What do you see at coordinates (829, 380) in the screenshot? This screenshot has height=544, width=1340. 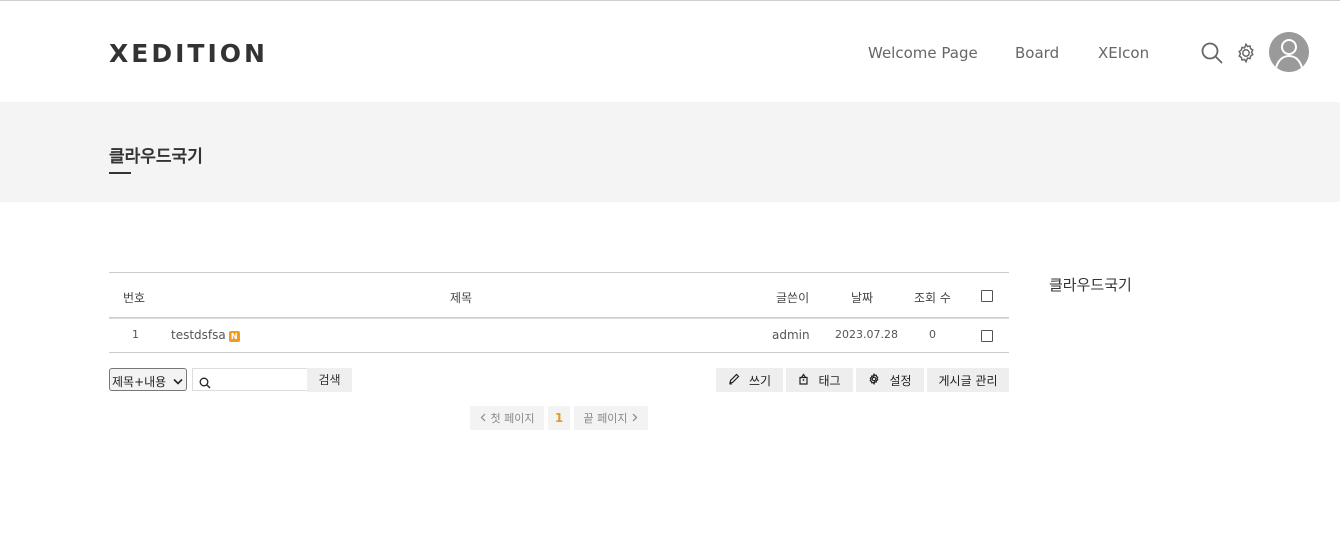 I see `tag-label: 태그` at bounding box center [829, 380].